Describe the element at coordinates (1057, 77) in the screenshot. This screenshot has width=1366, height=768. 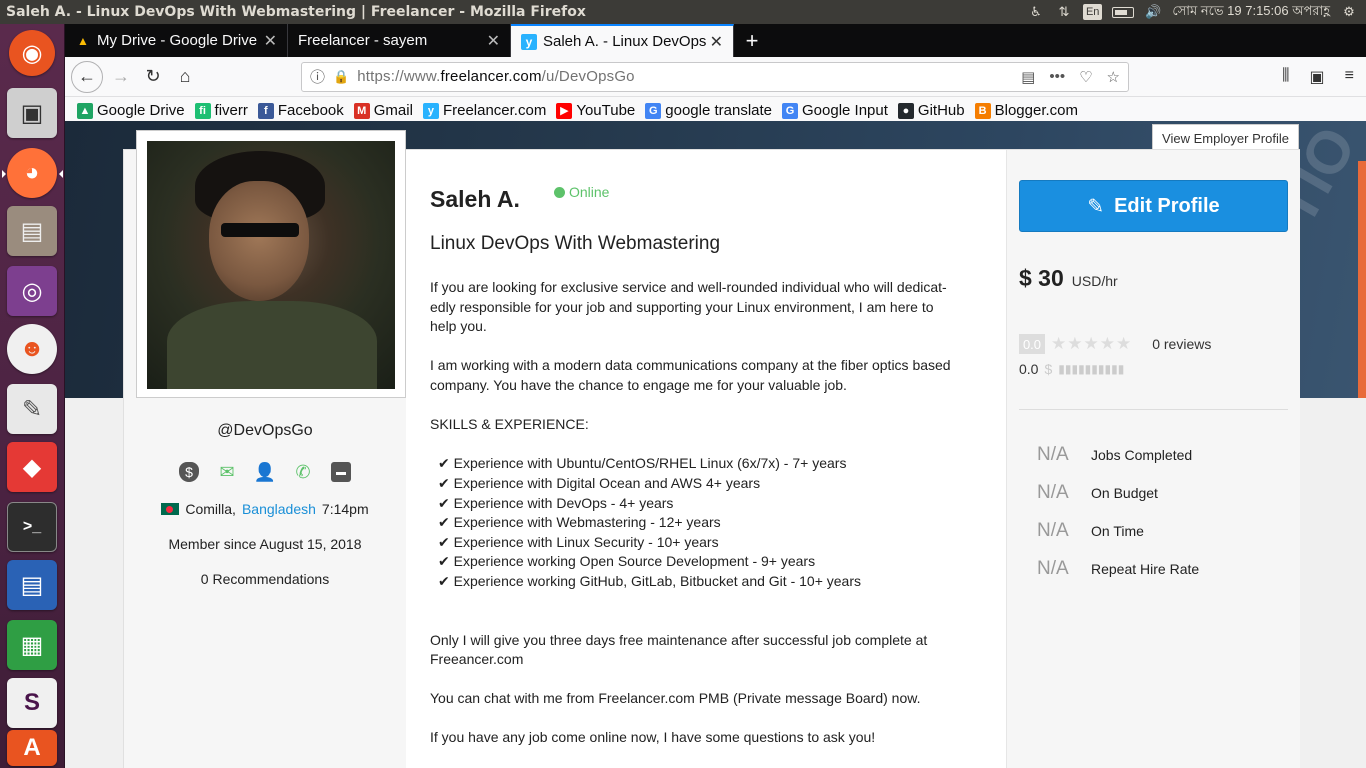
I see `page-actions-icon: •••` at that location.